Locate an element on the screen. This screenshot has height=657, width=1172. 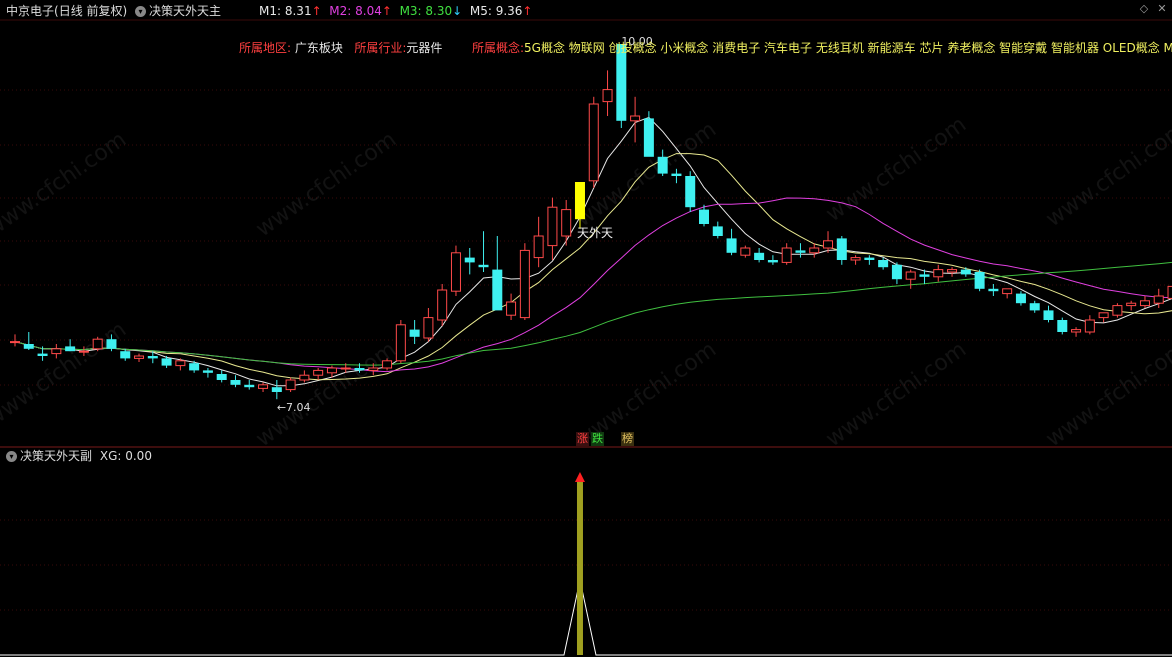
region-value: 广东板块 is located at coordinates (318, 48).